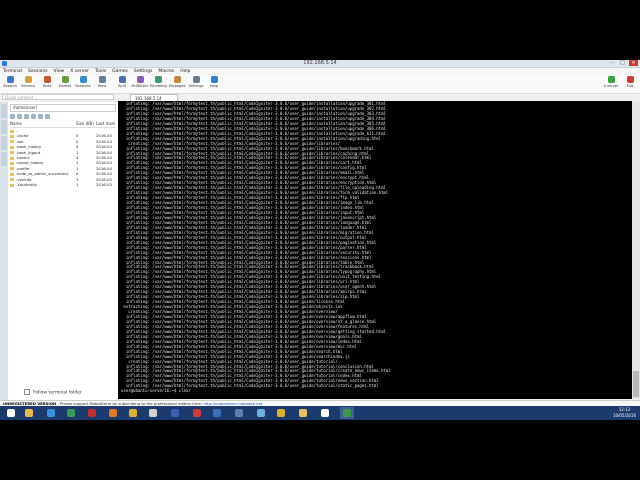  I want to click on file-name-text: .cache, so click(22, 136).